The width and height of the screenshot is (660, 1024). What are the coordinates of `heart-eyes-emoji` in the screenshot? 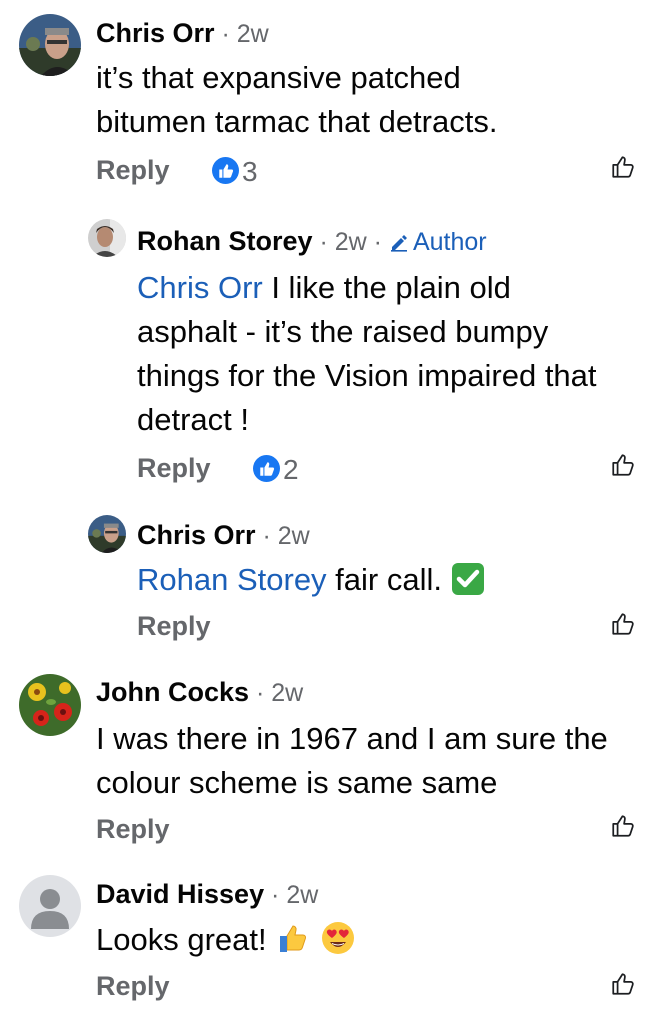 It's located at (338, 944).